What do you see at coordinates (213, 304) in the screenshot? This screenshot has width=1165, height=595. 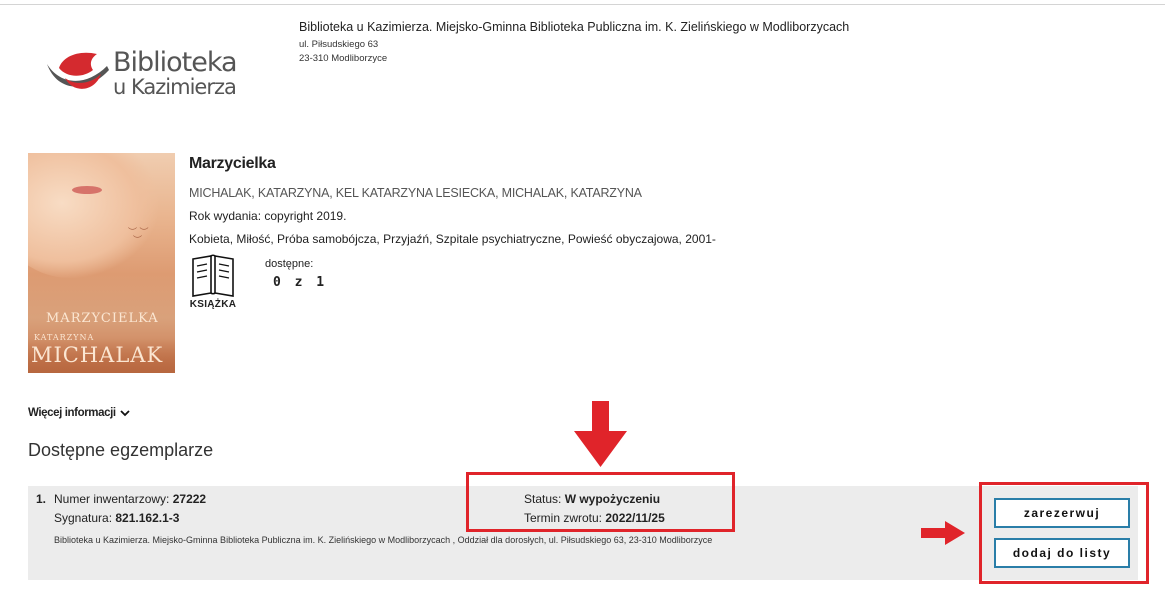 I see `material-type-label: KSIĄŻKA` at bounding box center [213, 304].